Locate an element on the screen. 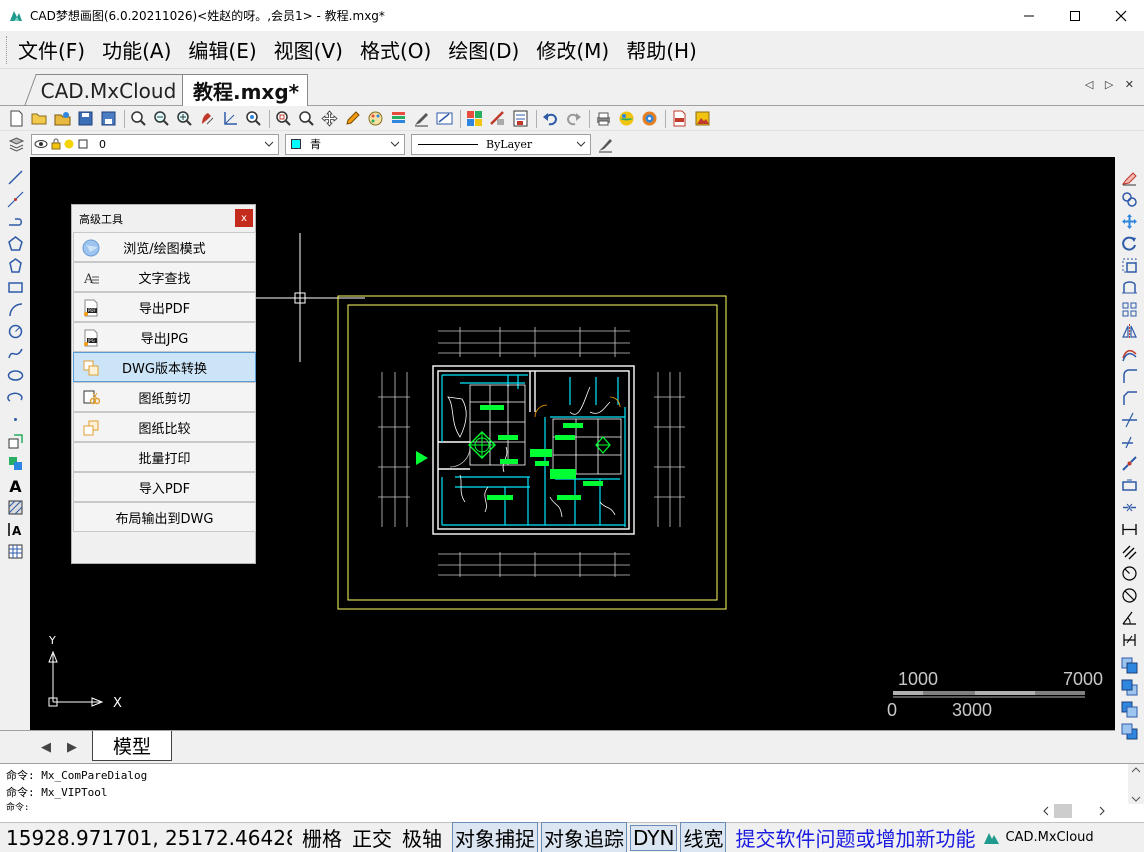 This screenshot has width=1144, height=852. palette-icon is located at coordinates (375, 118).